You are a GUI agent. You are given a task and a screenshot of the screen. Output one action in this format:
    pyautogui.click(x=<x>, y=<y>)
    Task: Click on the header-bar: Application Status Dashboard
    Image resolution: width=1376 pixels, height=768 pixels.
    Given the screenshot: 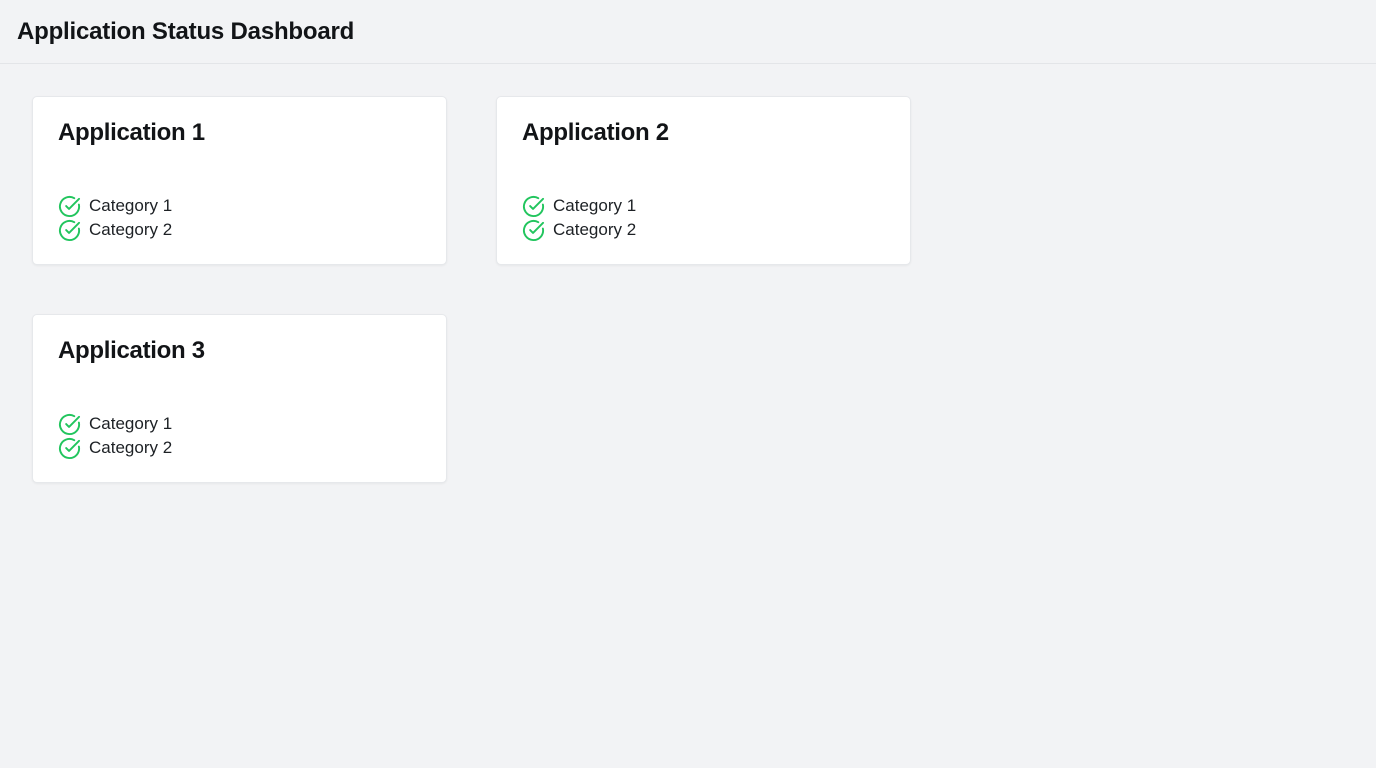 What is the action you would take?
    pyautogui.click(x=688, y=32)
    